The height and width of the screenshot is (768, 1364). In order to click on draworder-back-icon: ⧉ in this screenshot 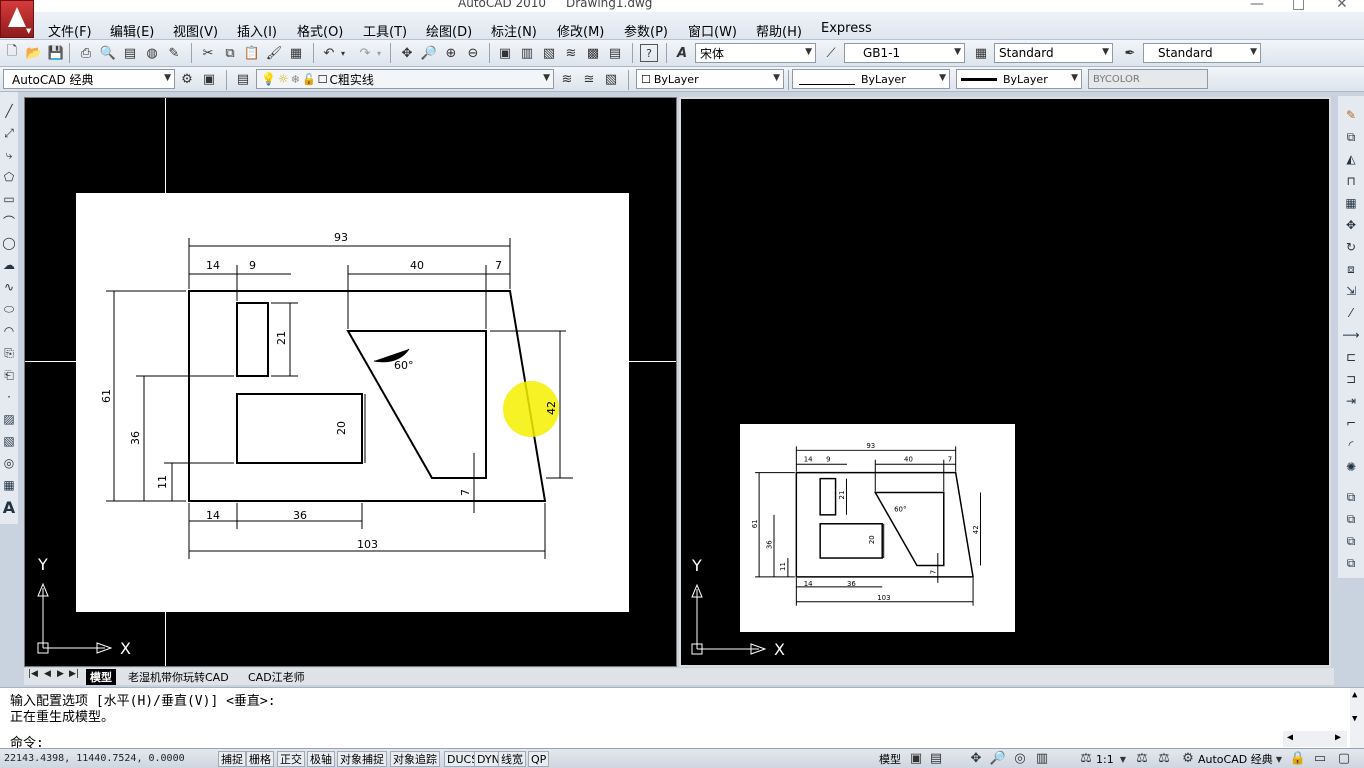, I will do `click(1351, 519)`.